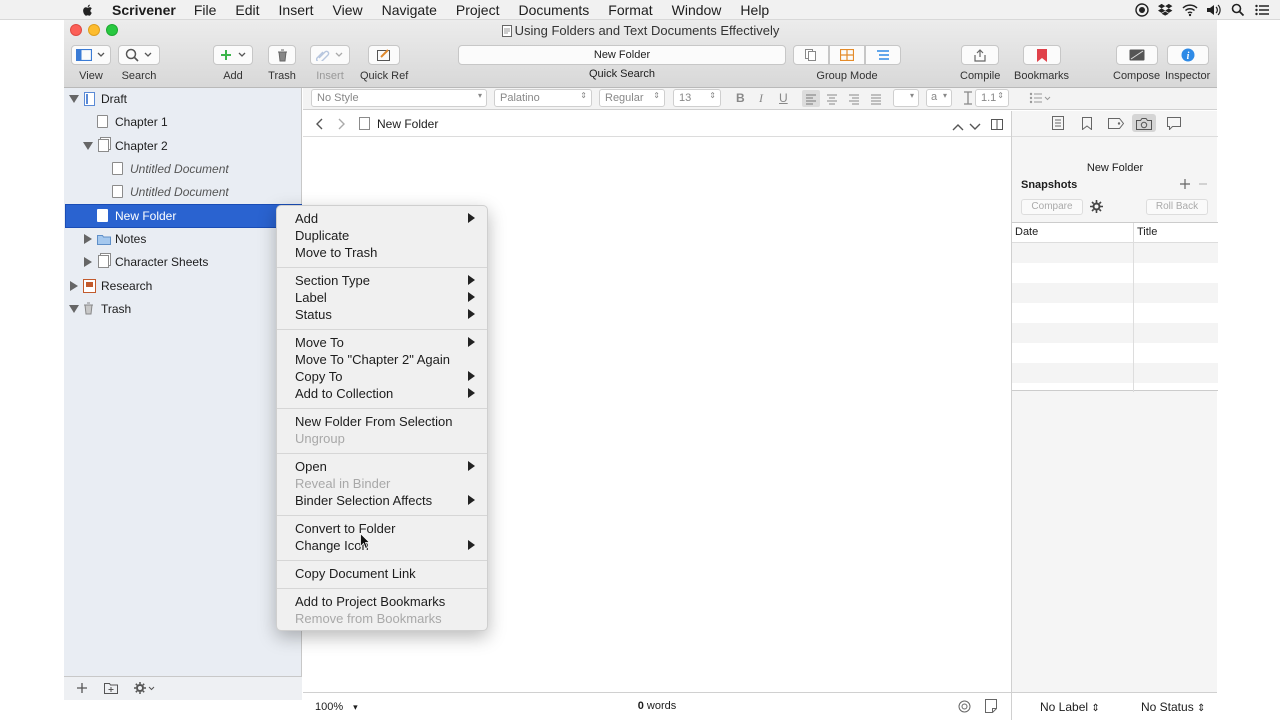  Describe the element at coordinates (1214, 10) in the screenshot. I see `volume-icon` at that location.